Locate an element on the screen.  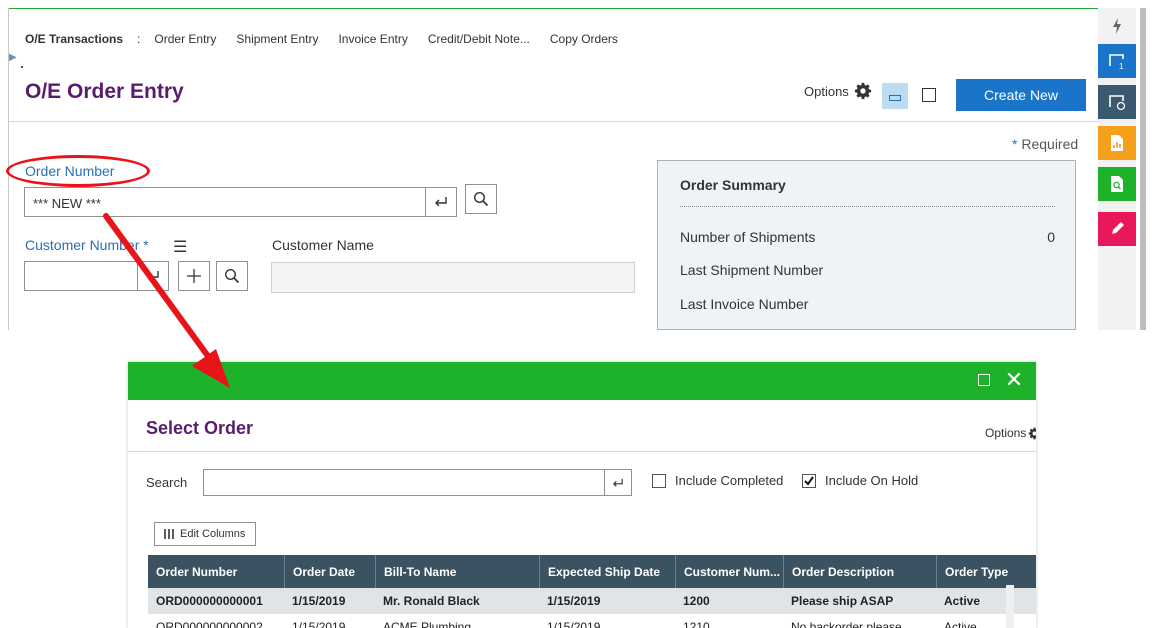
cell-order-number: ORD000000000001 is located at coordinates (209, 601).